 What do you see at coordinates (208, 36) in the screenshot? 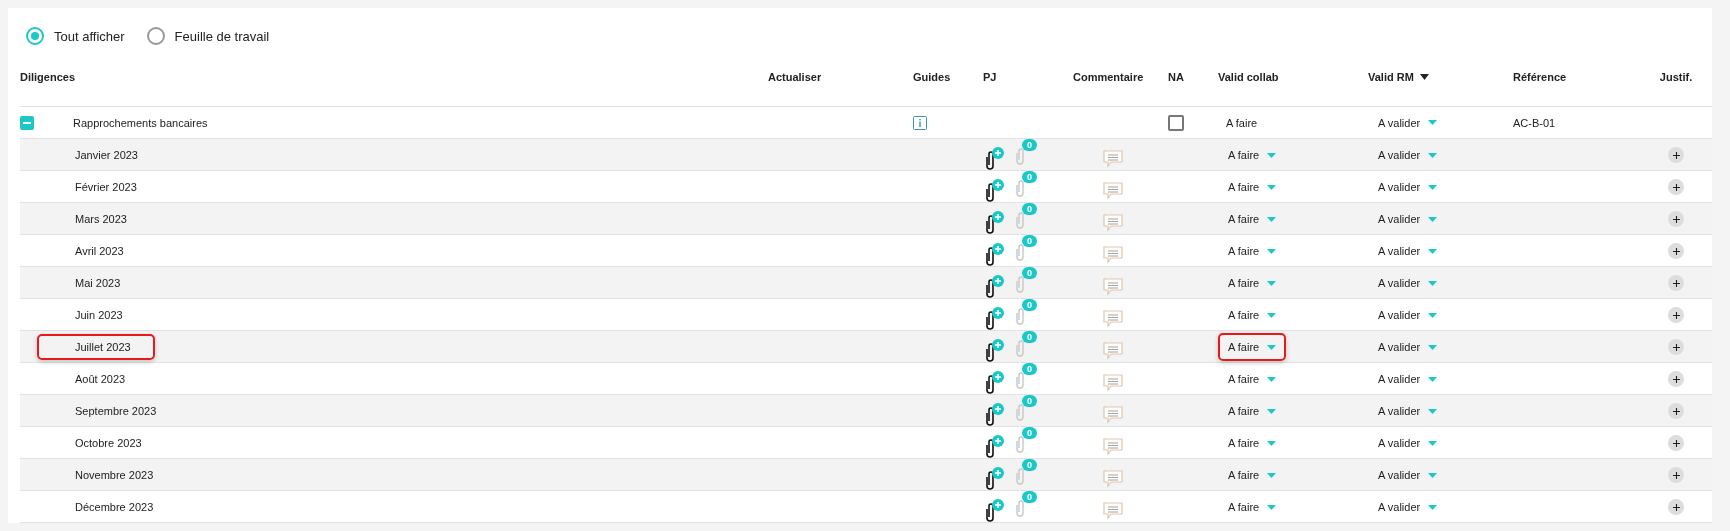
I see `view-radio: Feuille de travail` at bounding box center [208, 36].